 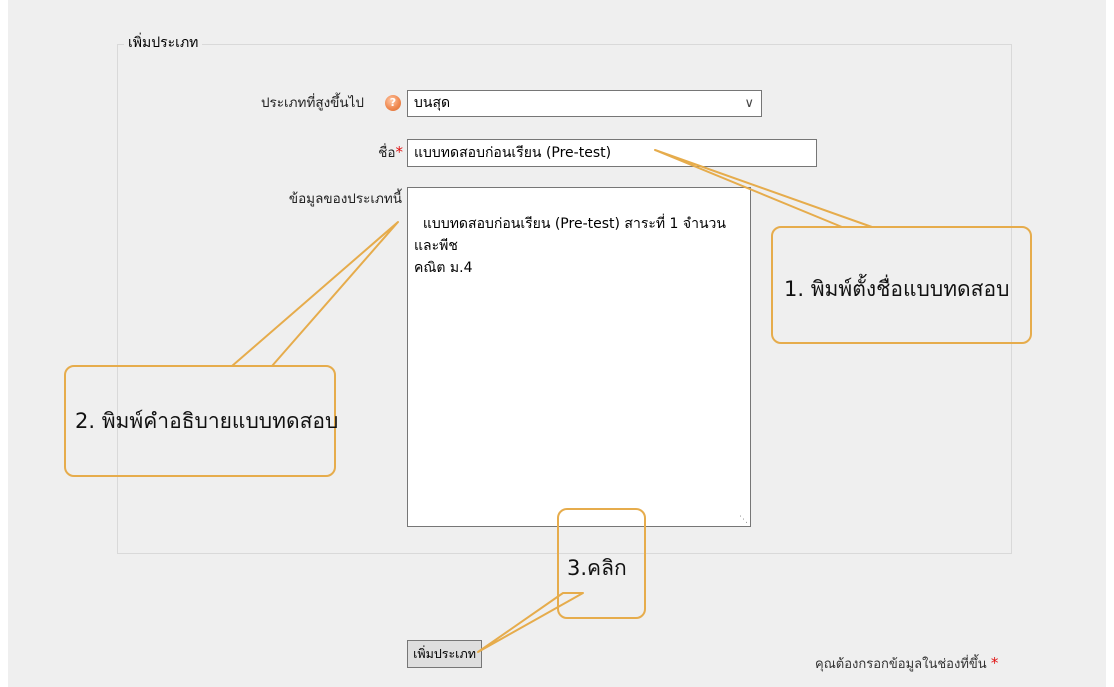 I want to click on callout-step2-leader, so click(x=315, y=294).